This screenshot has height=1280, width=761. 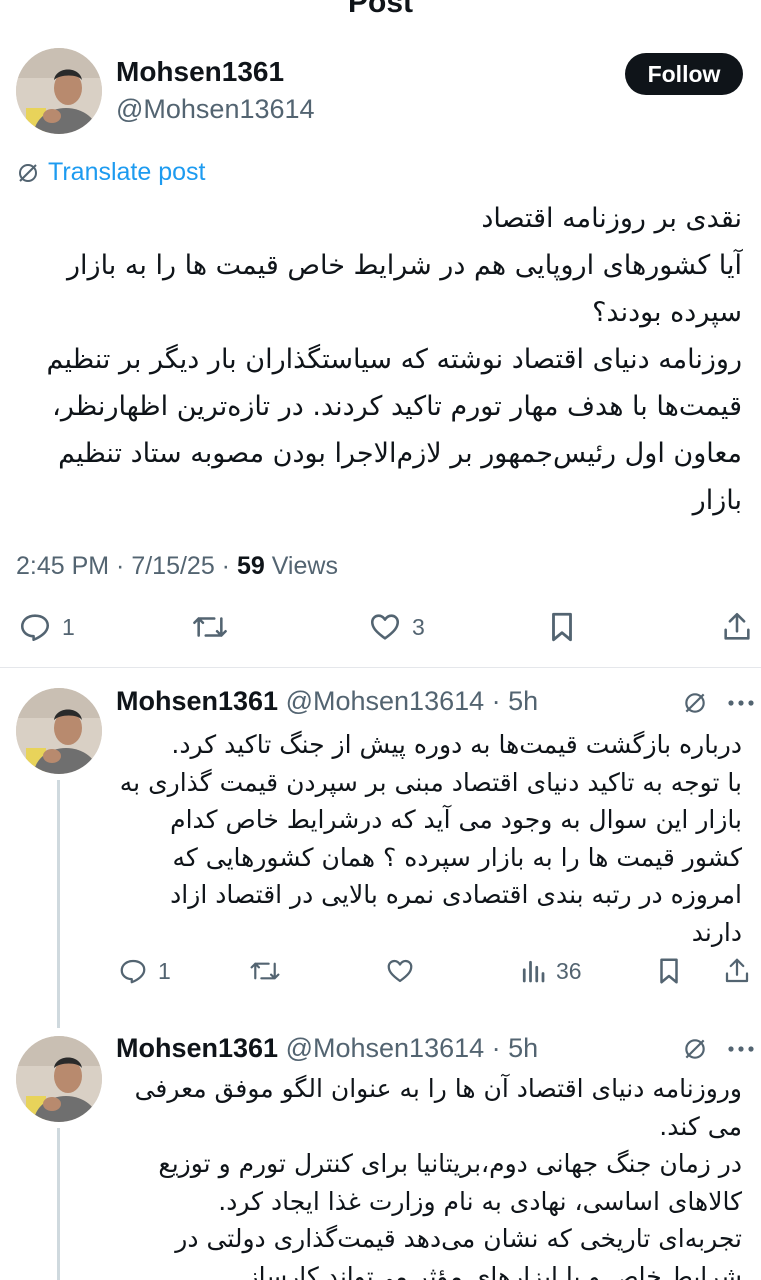 I want to click on translate-label: Translate post, so click(x=127, y=172).